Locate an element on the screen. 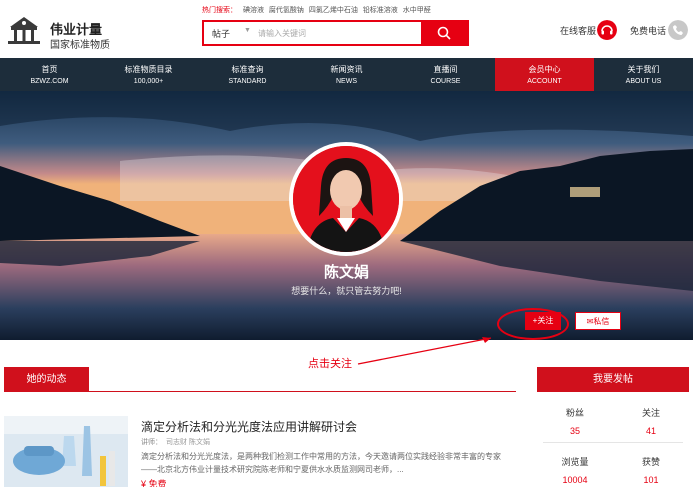 This screenshot has width=693, height=487. hot-keyword: 碘溶液 is located at coordinates (253, 10).